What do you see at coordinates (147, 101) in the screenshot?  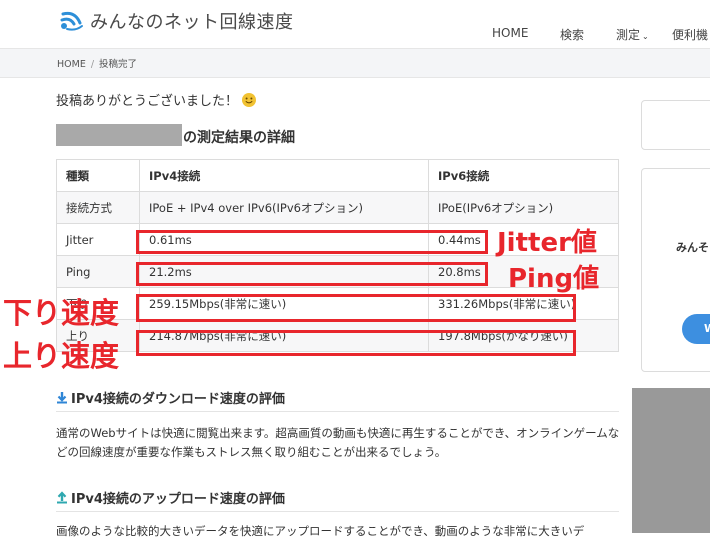 I see `thanks-text: 投稿ありがとうございました！` at bounding box center [147, 101].